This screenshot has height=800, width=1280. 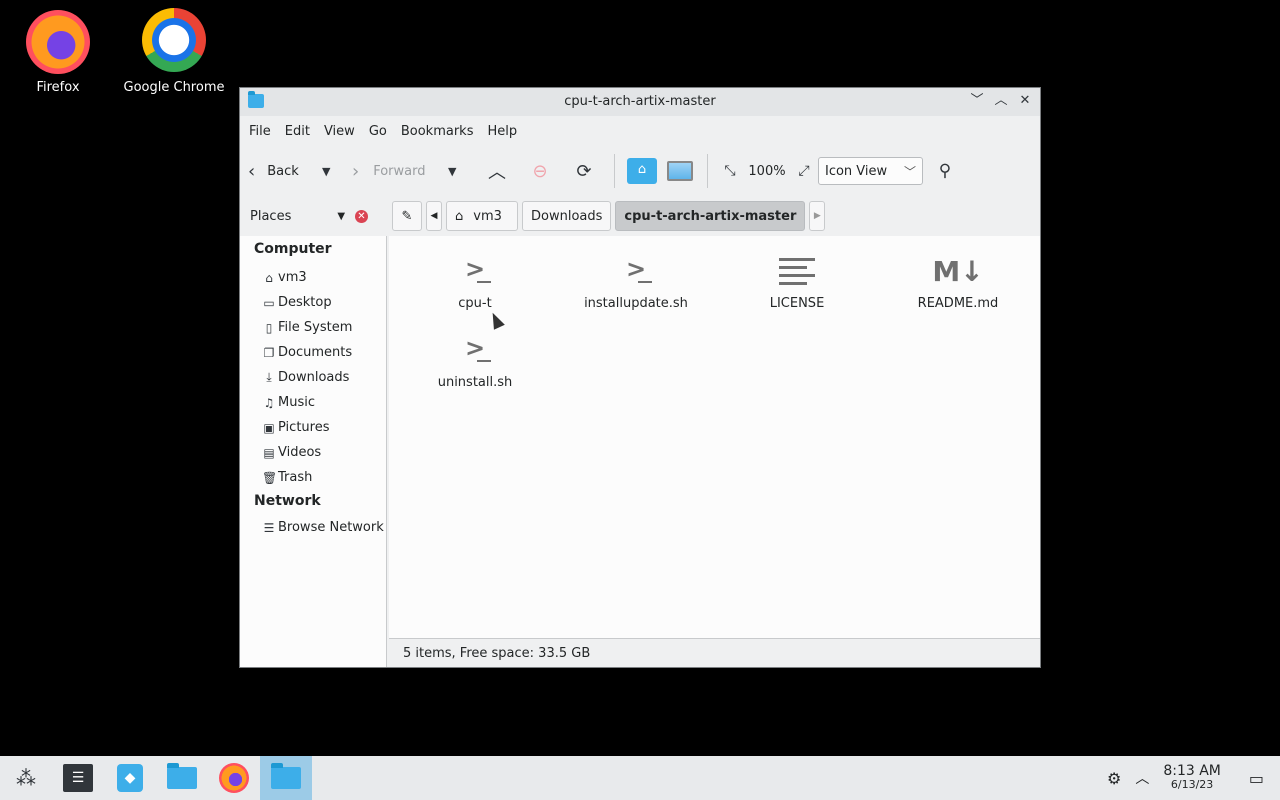 I want to click on chevron-right-icon: ›, so click(x=356, y=171).